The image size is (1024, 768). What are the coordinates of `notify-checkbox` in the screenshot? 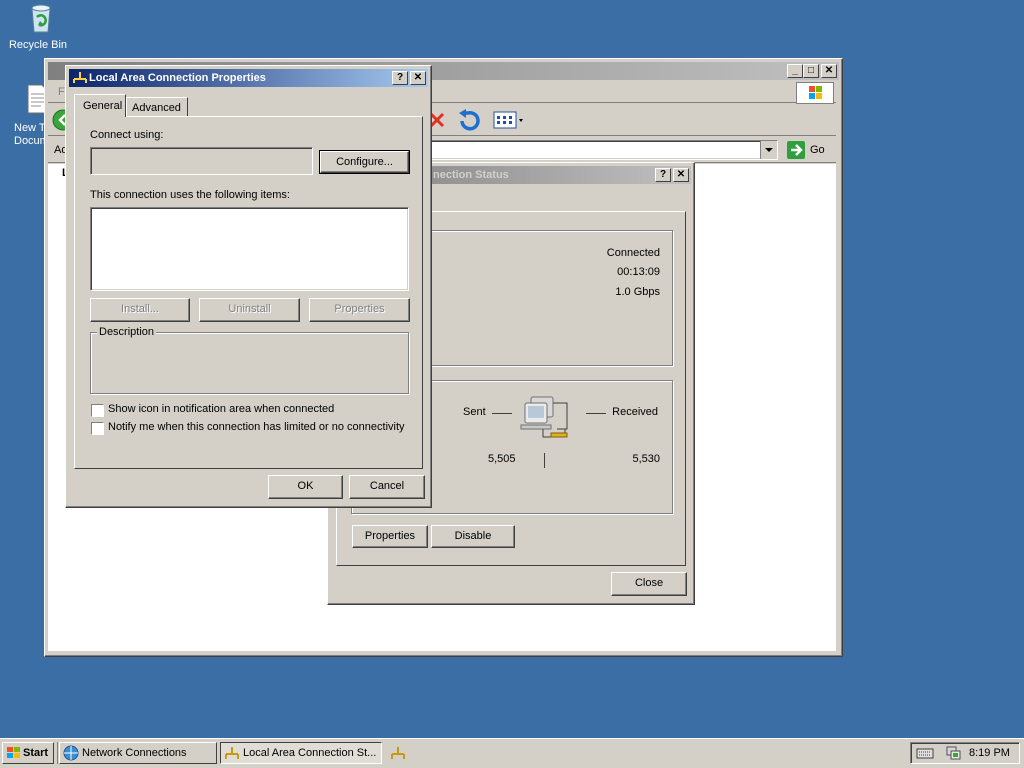 It's located at (97, 428).